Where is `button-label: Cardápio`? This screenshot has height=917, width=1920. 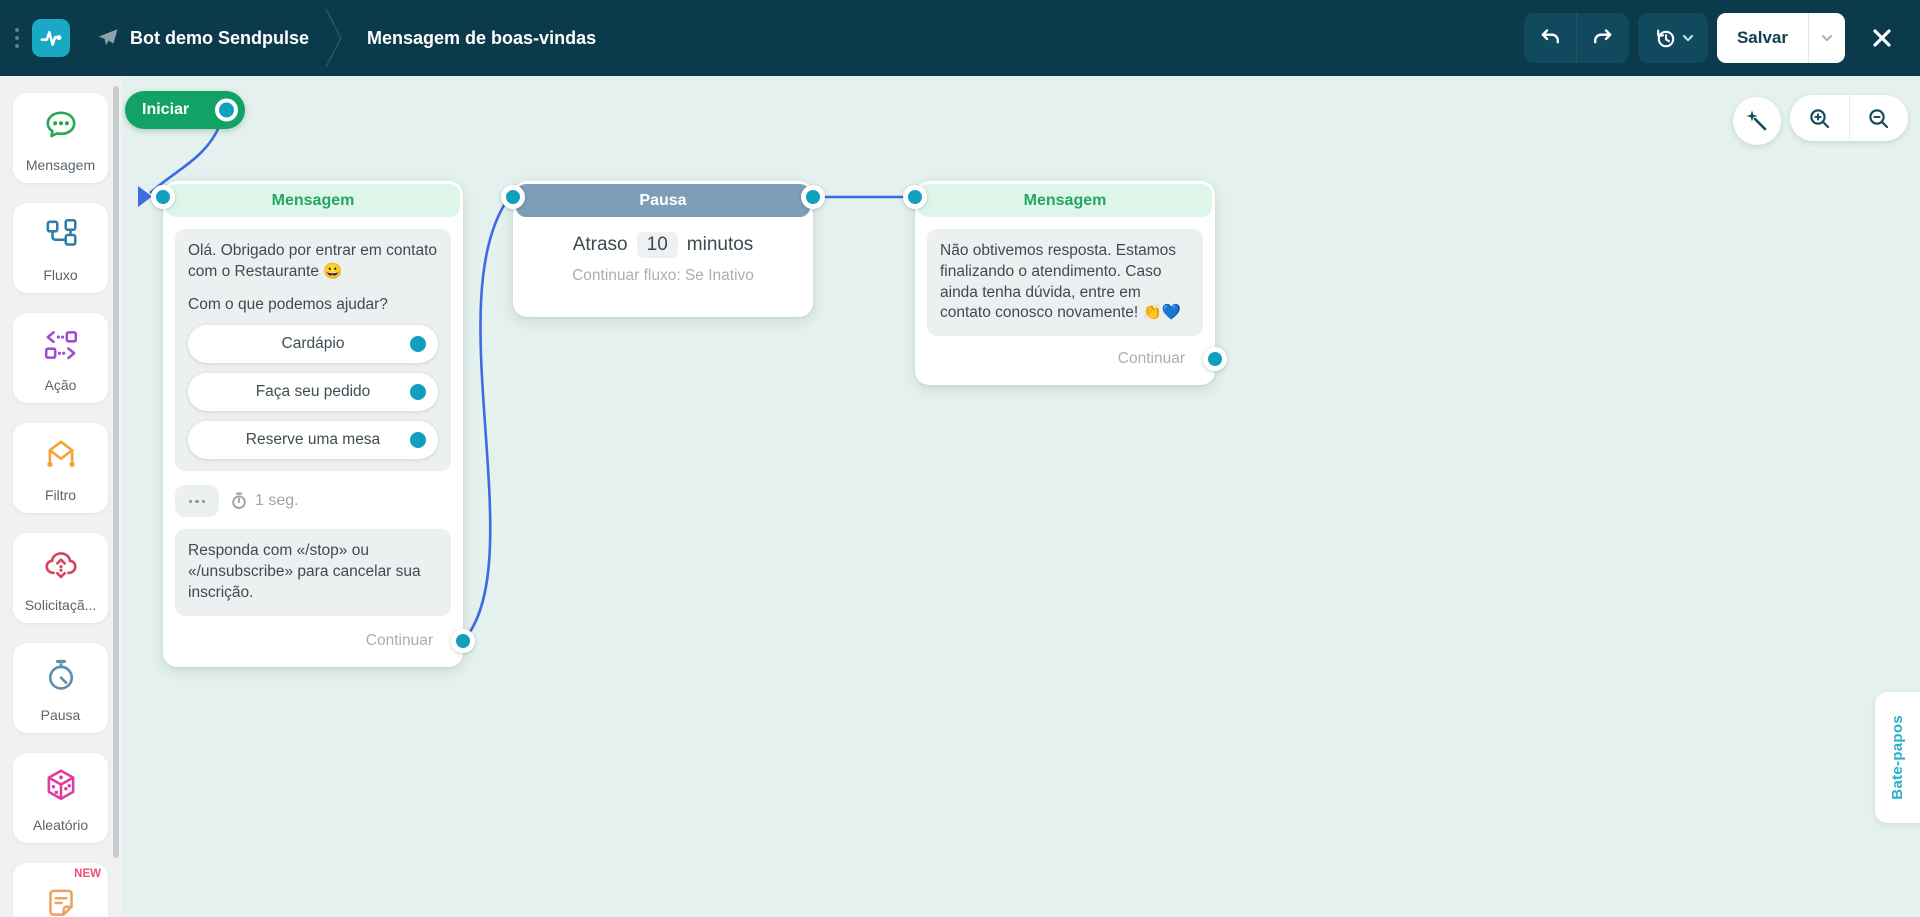 button-label: Cardápio is located at coordinates (313, 343).